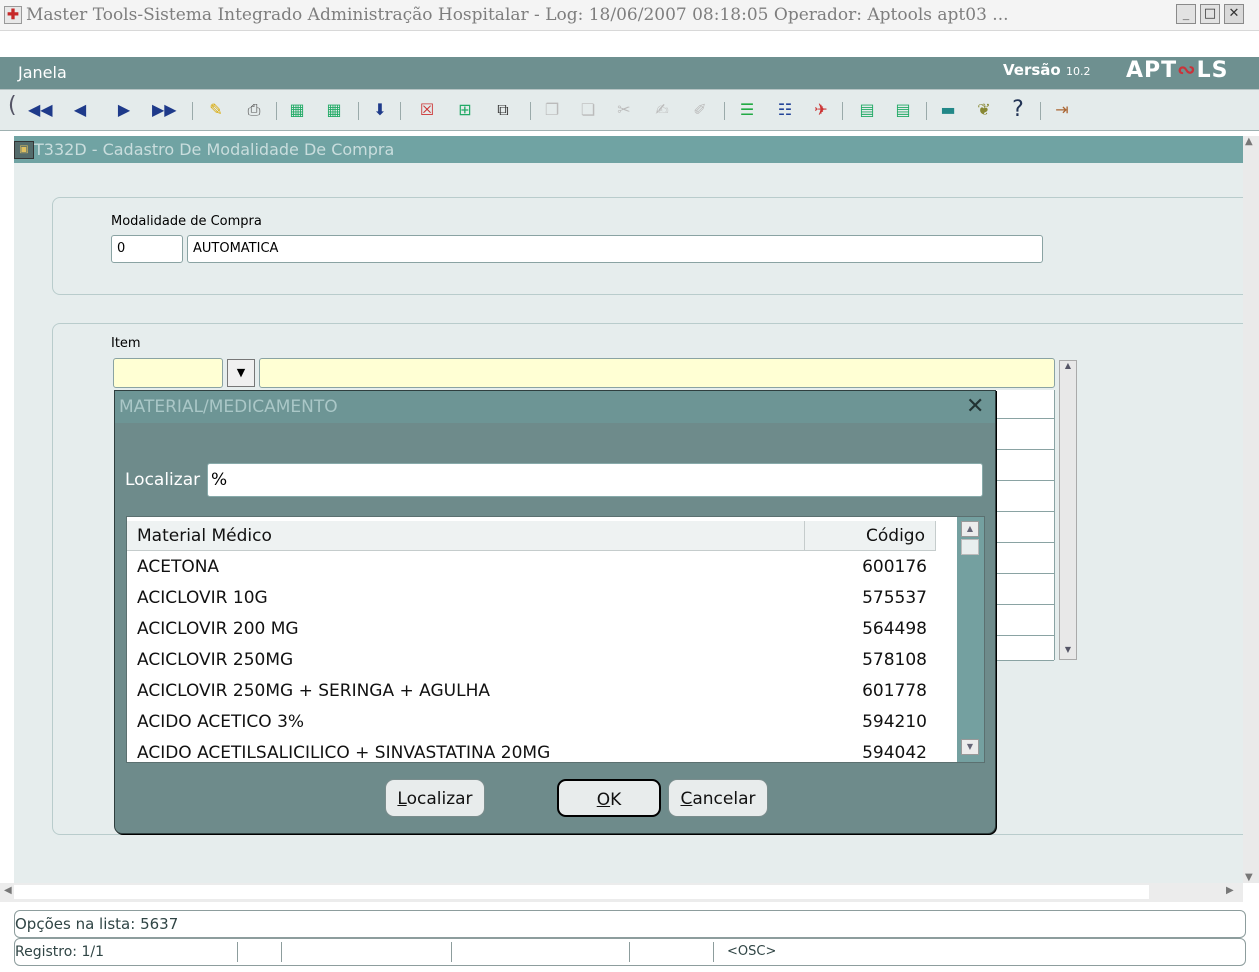 This screenshot has height=972, width=1259. What do you see at coordinates (542, 691) in the screenshot?
I see `list-item: ACICLOVIR 250MG + SERINGA + AGULHA 601778` at bounding box center [542, 691].